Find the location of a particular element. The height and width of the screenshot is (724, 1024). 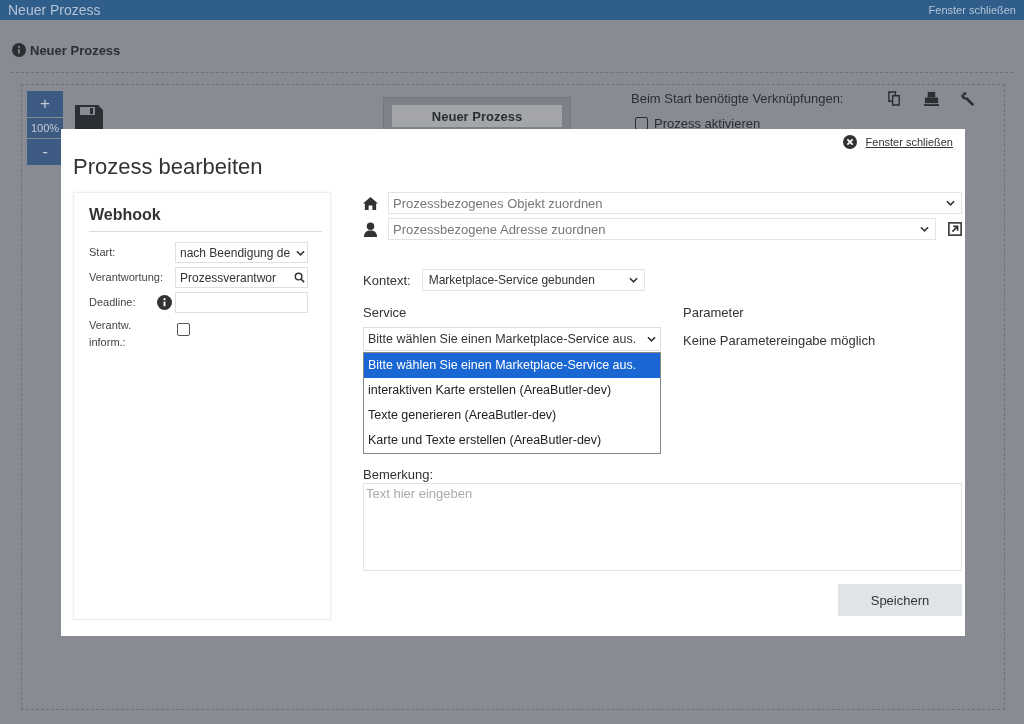

select-field: Prozessbezogenes Objekt zuordnen is located at coordinates (675, 203).